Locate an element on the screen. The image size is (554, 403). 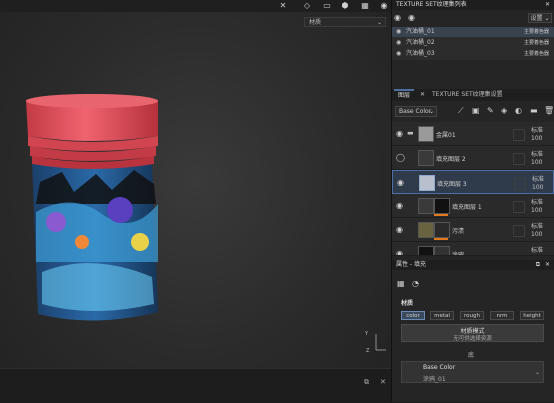
layer-item: ◉ 涂鸦 标准 100 is located at coordinates (473, 249).